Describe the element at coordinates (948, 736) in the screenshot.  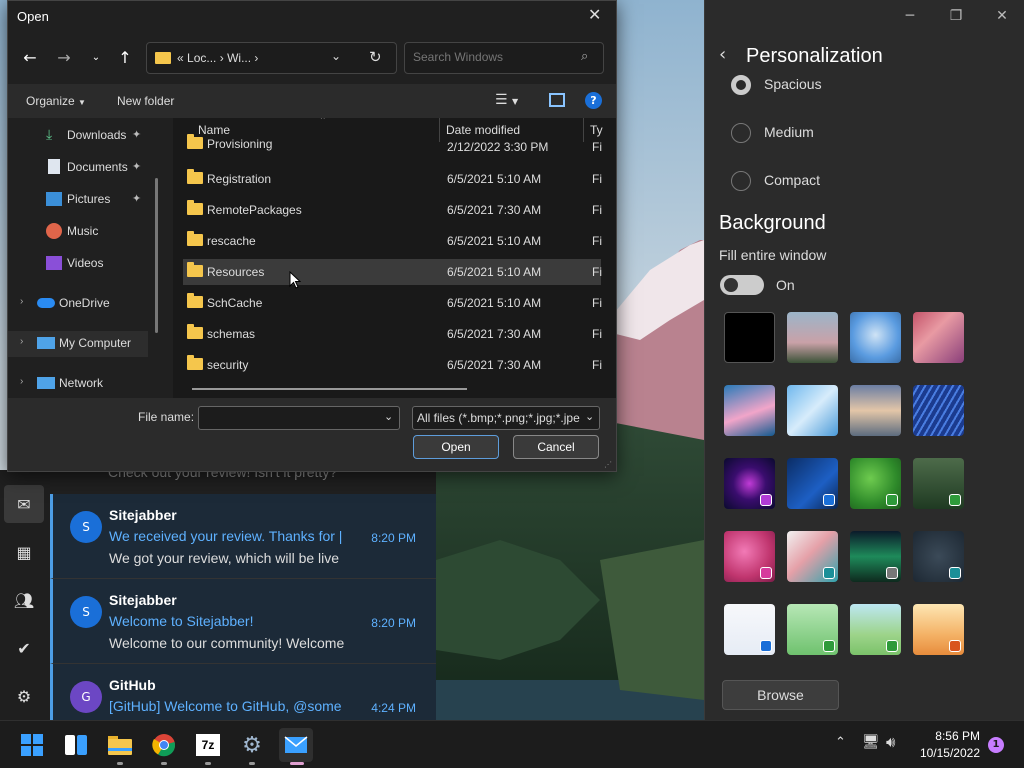
I see `clock-time: 8:56 PM` at that location.